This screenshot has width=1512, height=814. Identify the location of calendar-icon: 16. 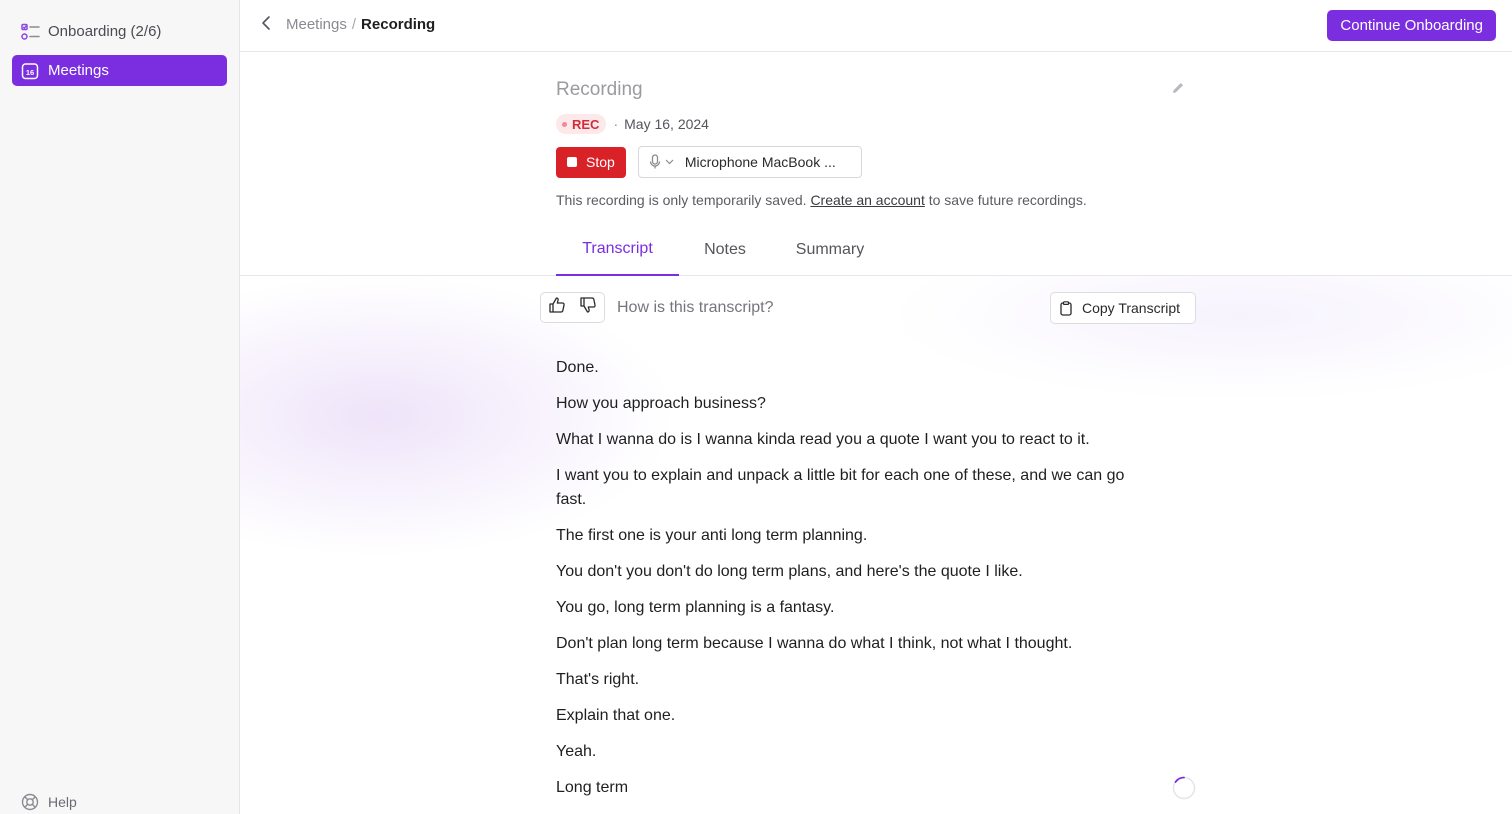
(30, 71).